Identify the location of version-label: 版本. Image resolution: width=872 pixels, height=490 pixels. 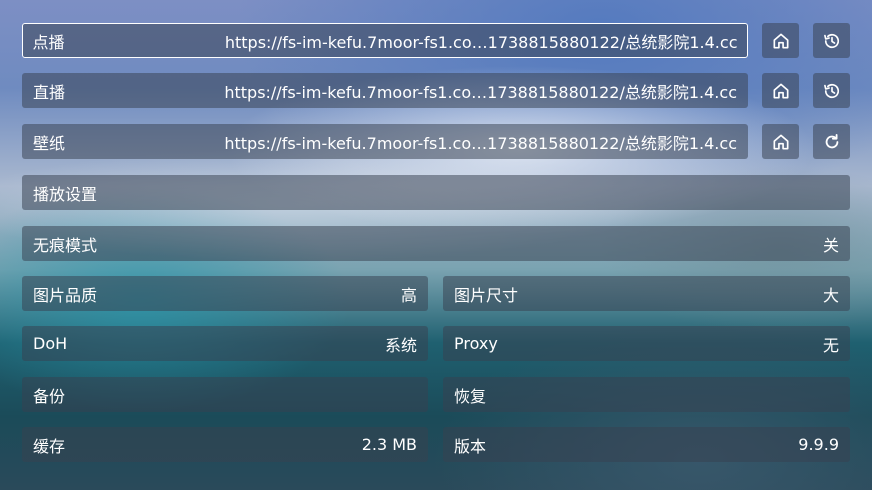
(470, 446).